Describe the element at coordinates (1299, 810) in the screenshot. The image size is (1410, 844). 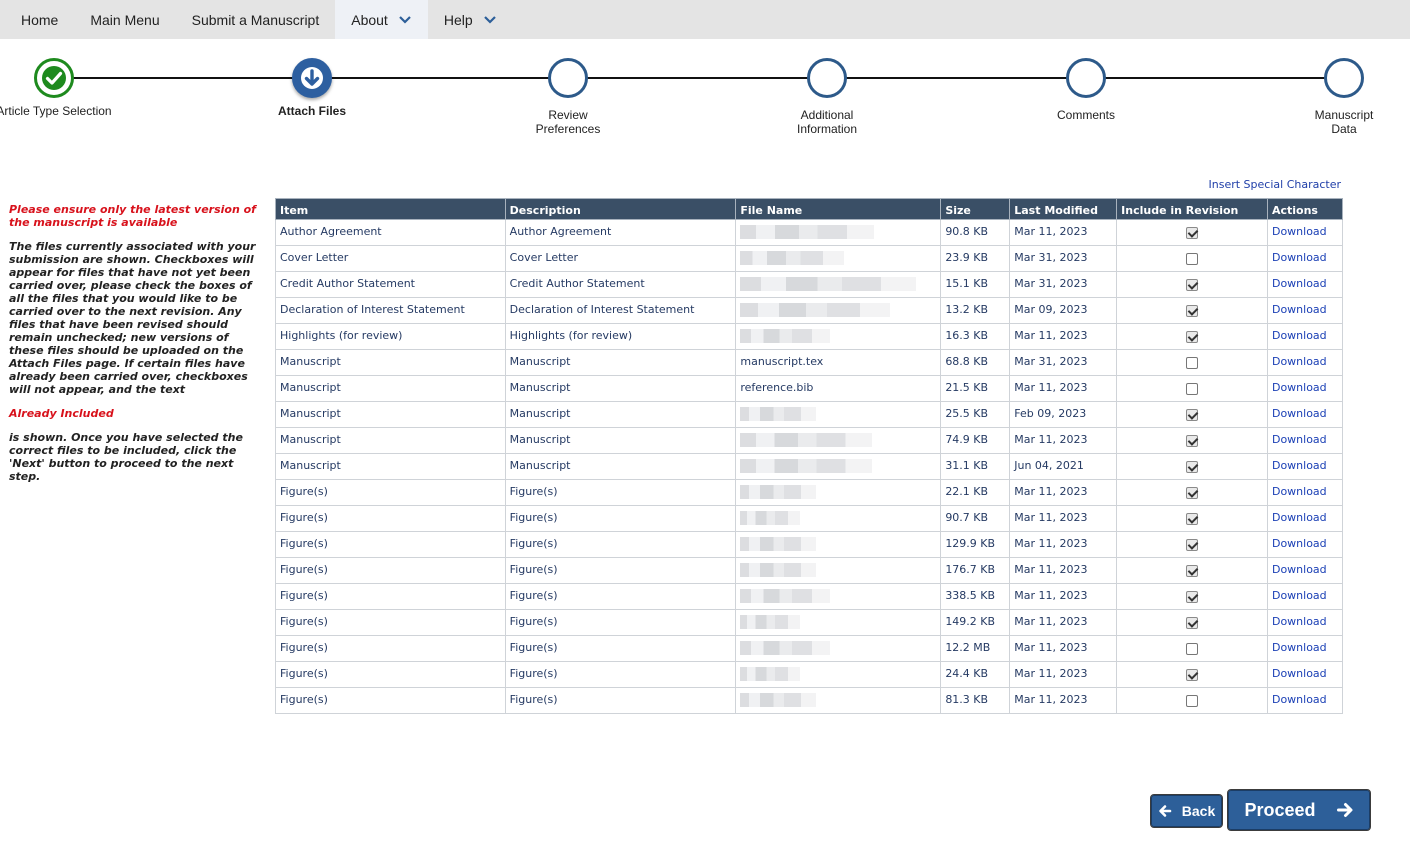
I see `proceed-button: Proceed` at that location.